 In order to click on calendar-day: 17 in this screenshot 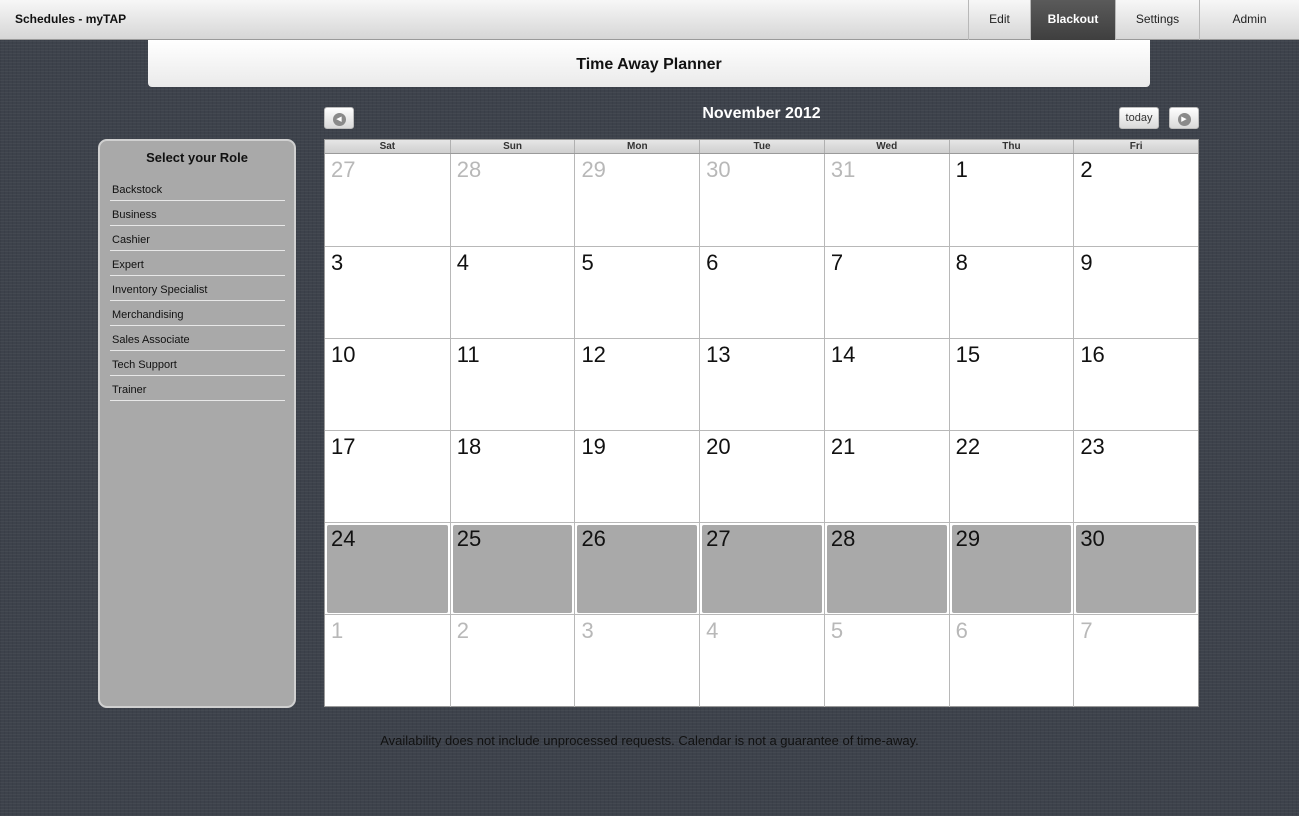, I will do `click(387, 477)`.